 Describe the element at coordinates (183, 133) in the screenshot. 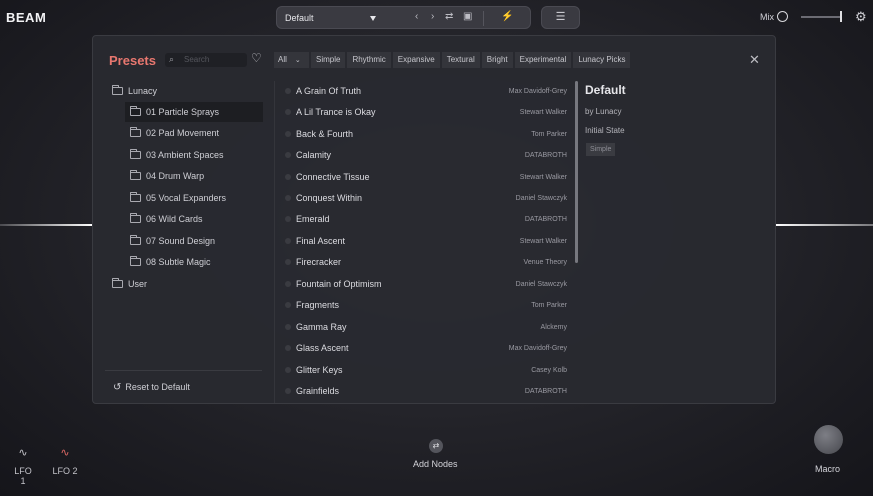

I see `folder-label: 02 Pad Movement` at that location.